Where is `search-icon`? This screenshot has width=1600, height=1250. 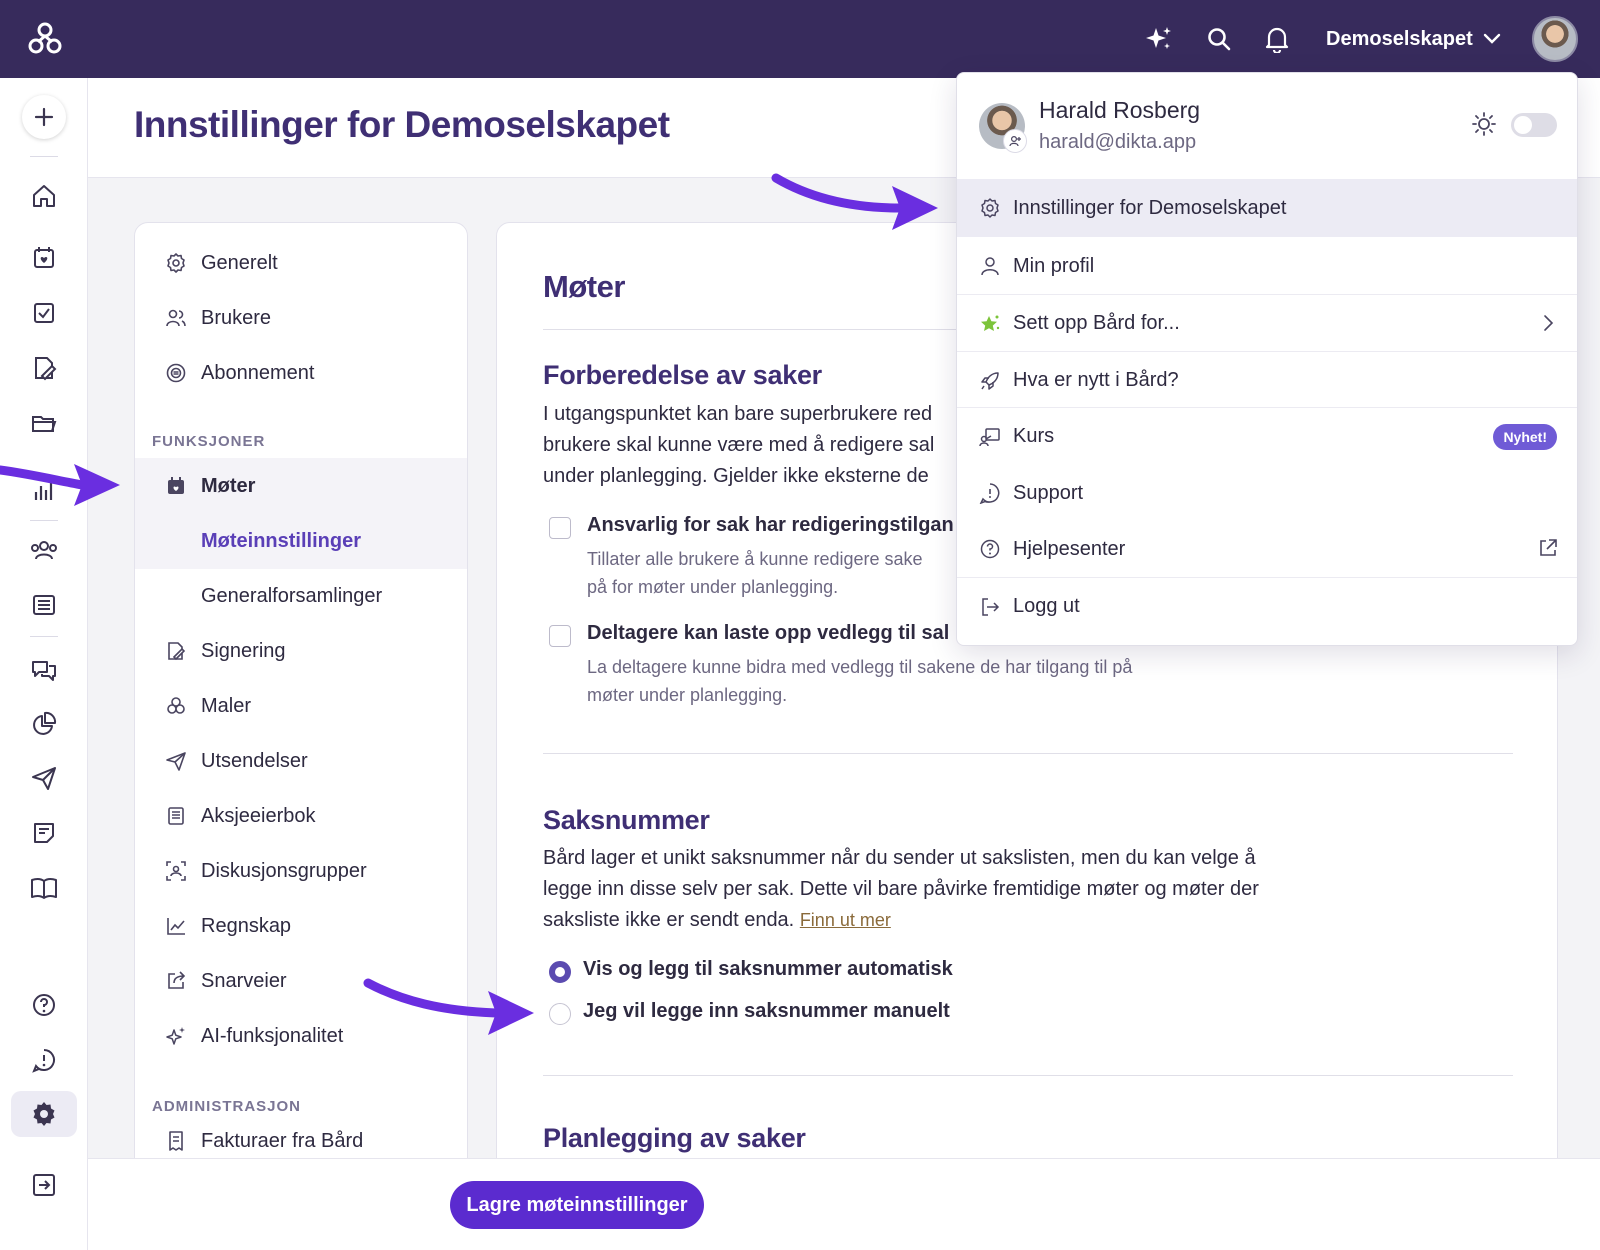
search-icon is located at coordinates (1219, 39).